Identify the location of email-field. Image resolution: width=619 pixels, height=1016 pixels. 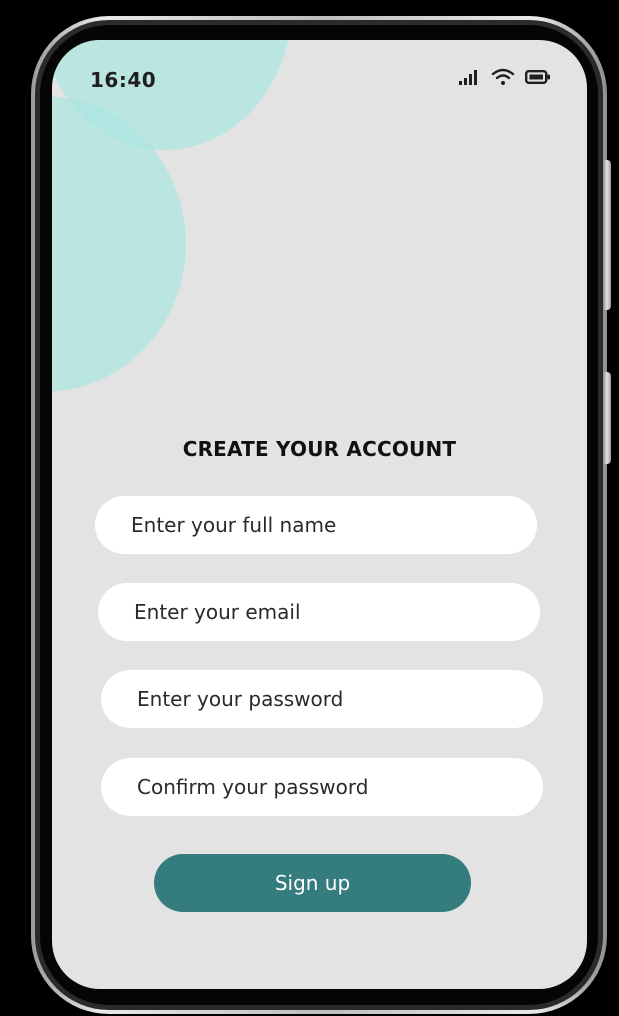
(319, 612).